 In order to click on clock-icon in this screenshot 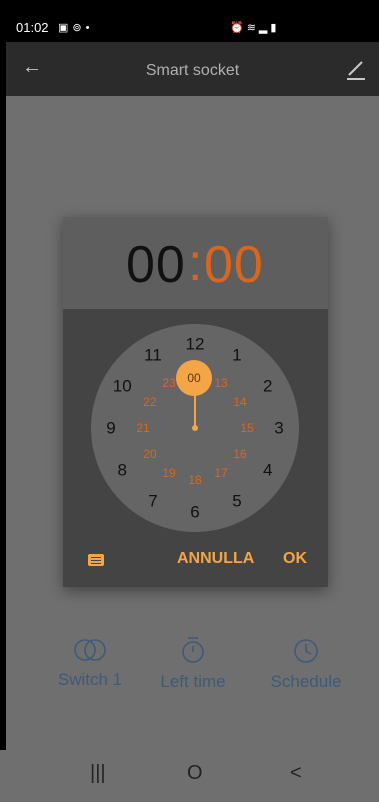, I will do `click(306, 651)`.